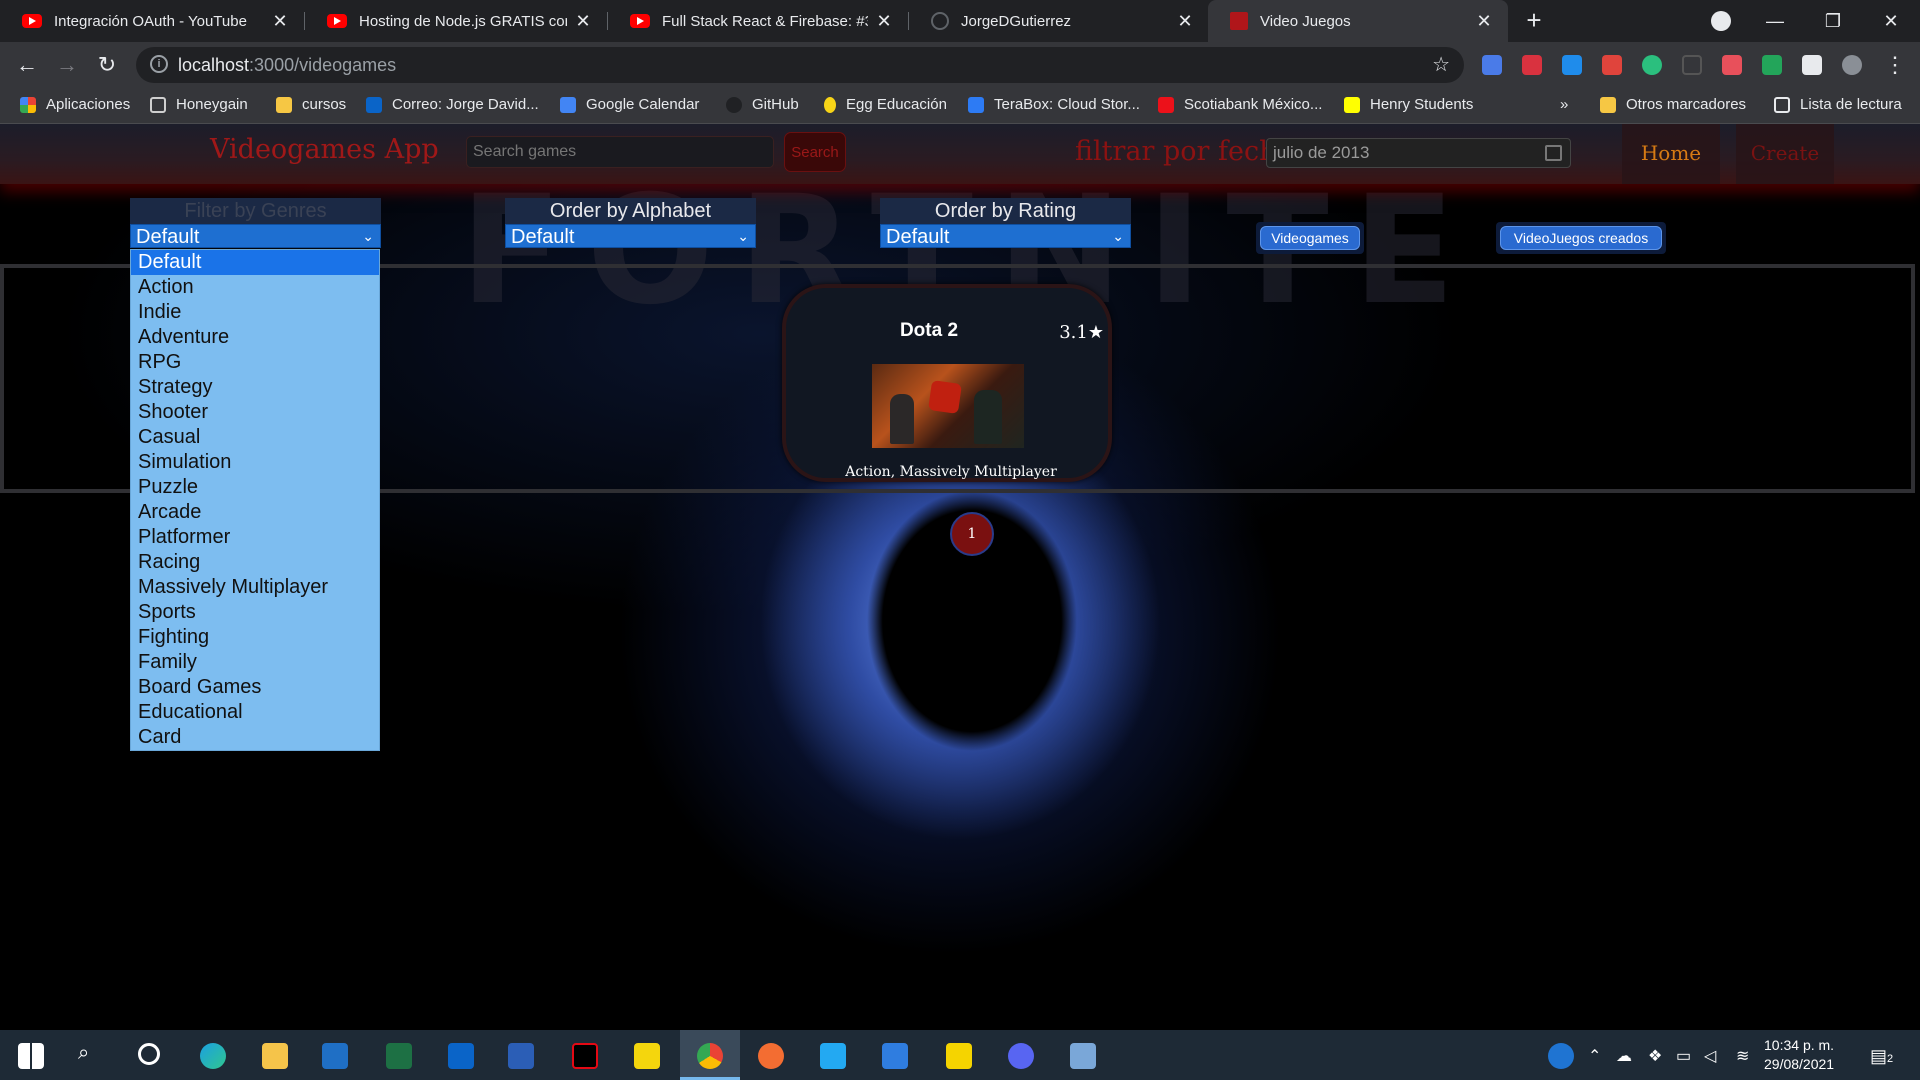 This screenshot has width=1920, height=1080. Describe the element at coordinates (255, 737) in the screenshot. I see `genre-option: Card` at that location.